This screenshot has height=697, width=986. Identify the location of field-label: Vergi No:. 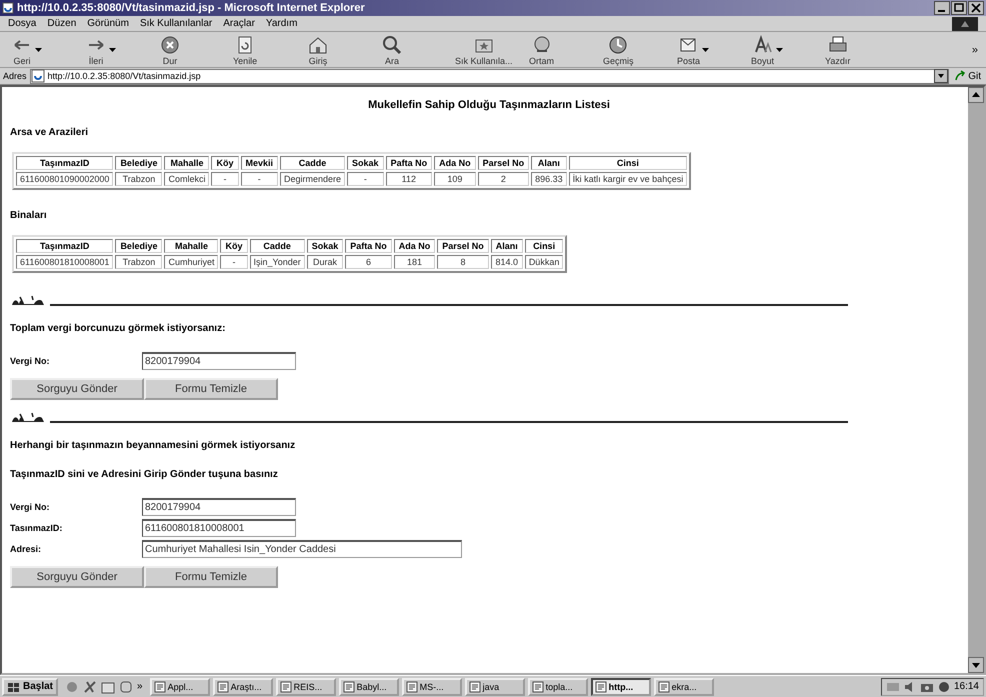
(30, 361).